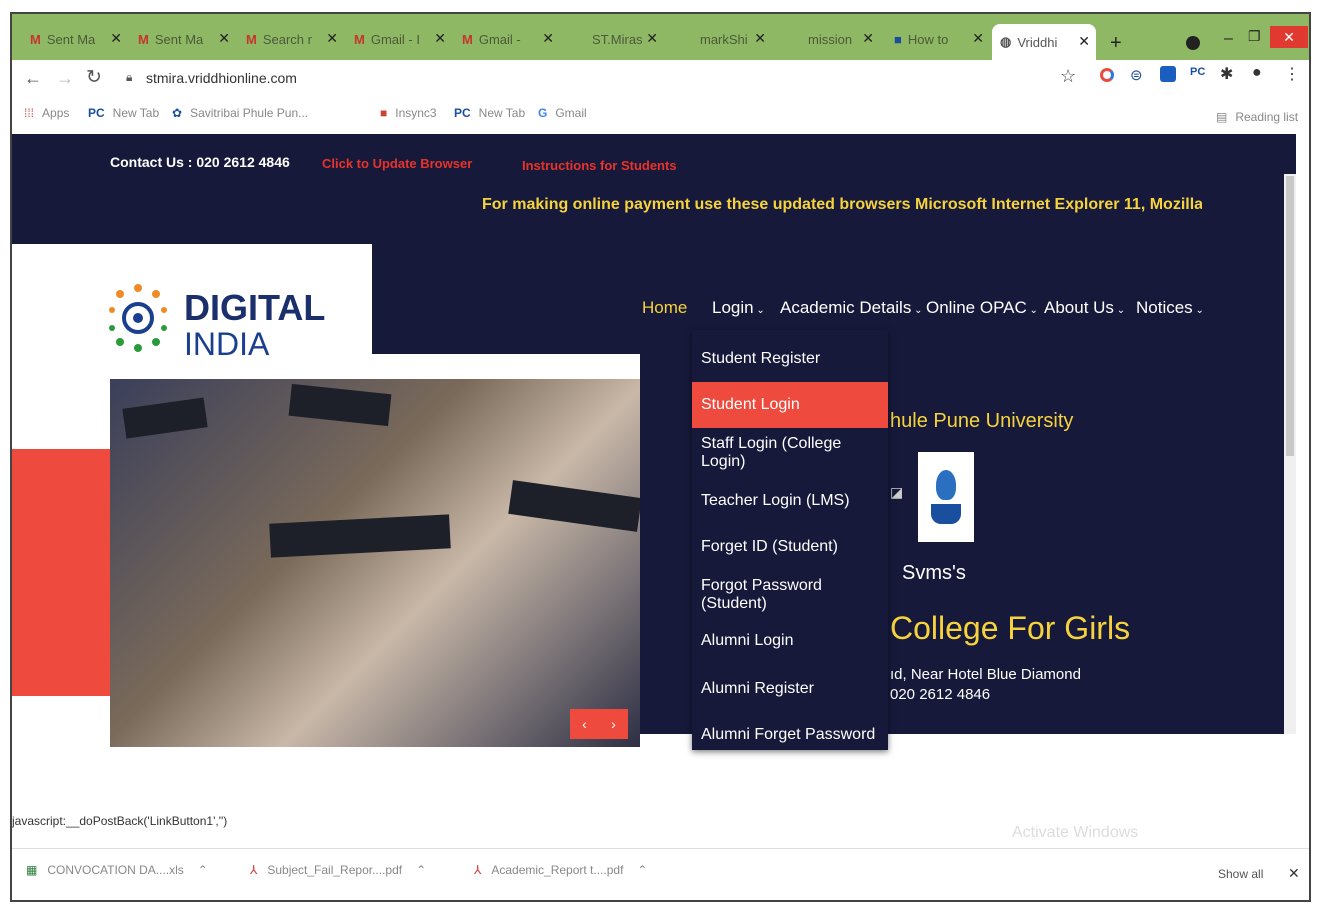  What do you see at coordinates (33, 78) in the screenshot?
I see `back-icon: ←` at bounding box center [33, 78].